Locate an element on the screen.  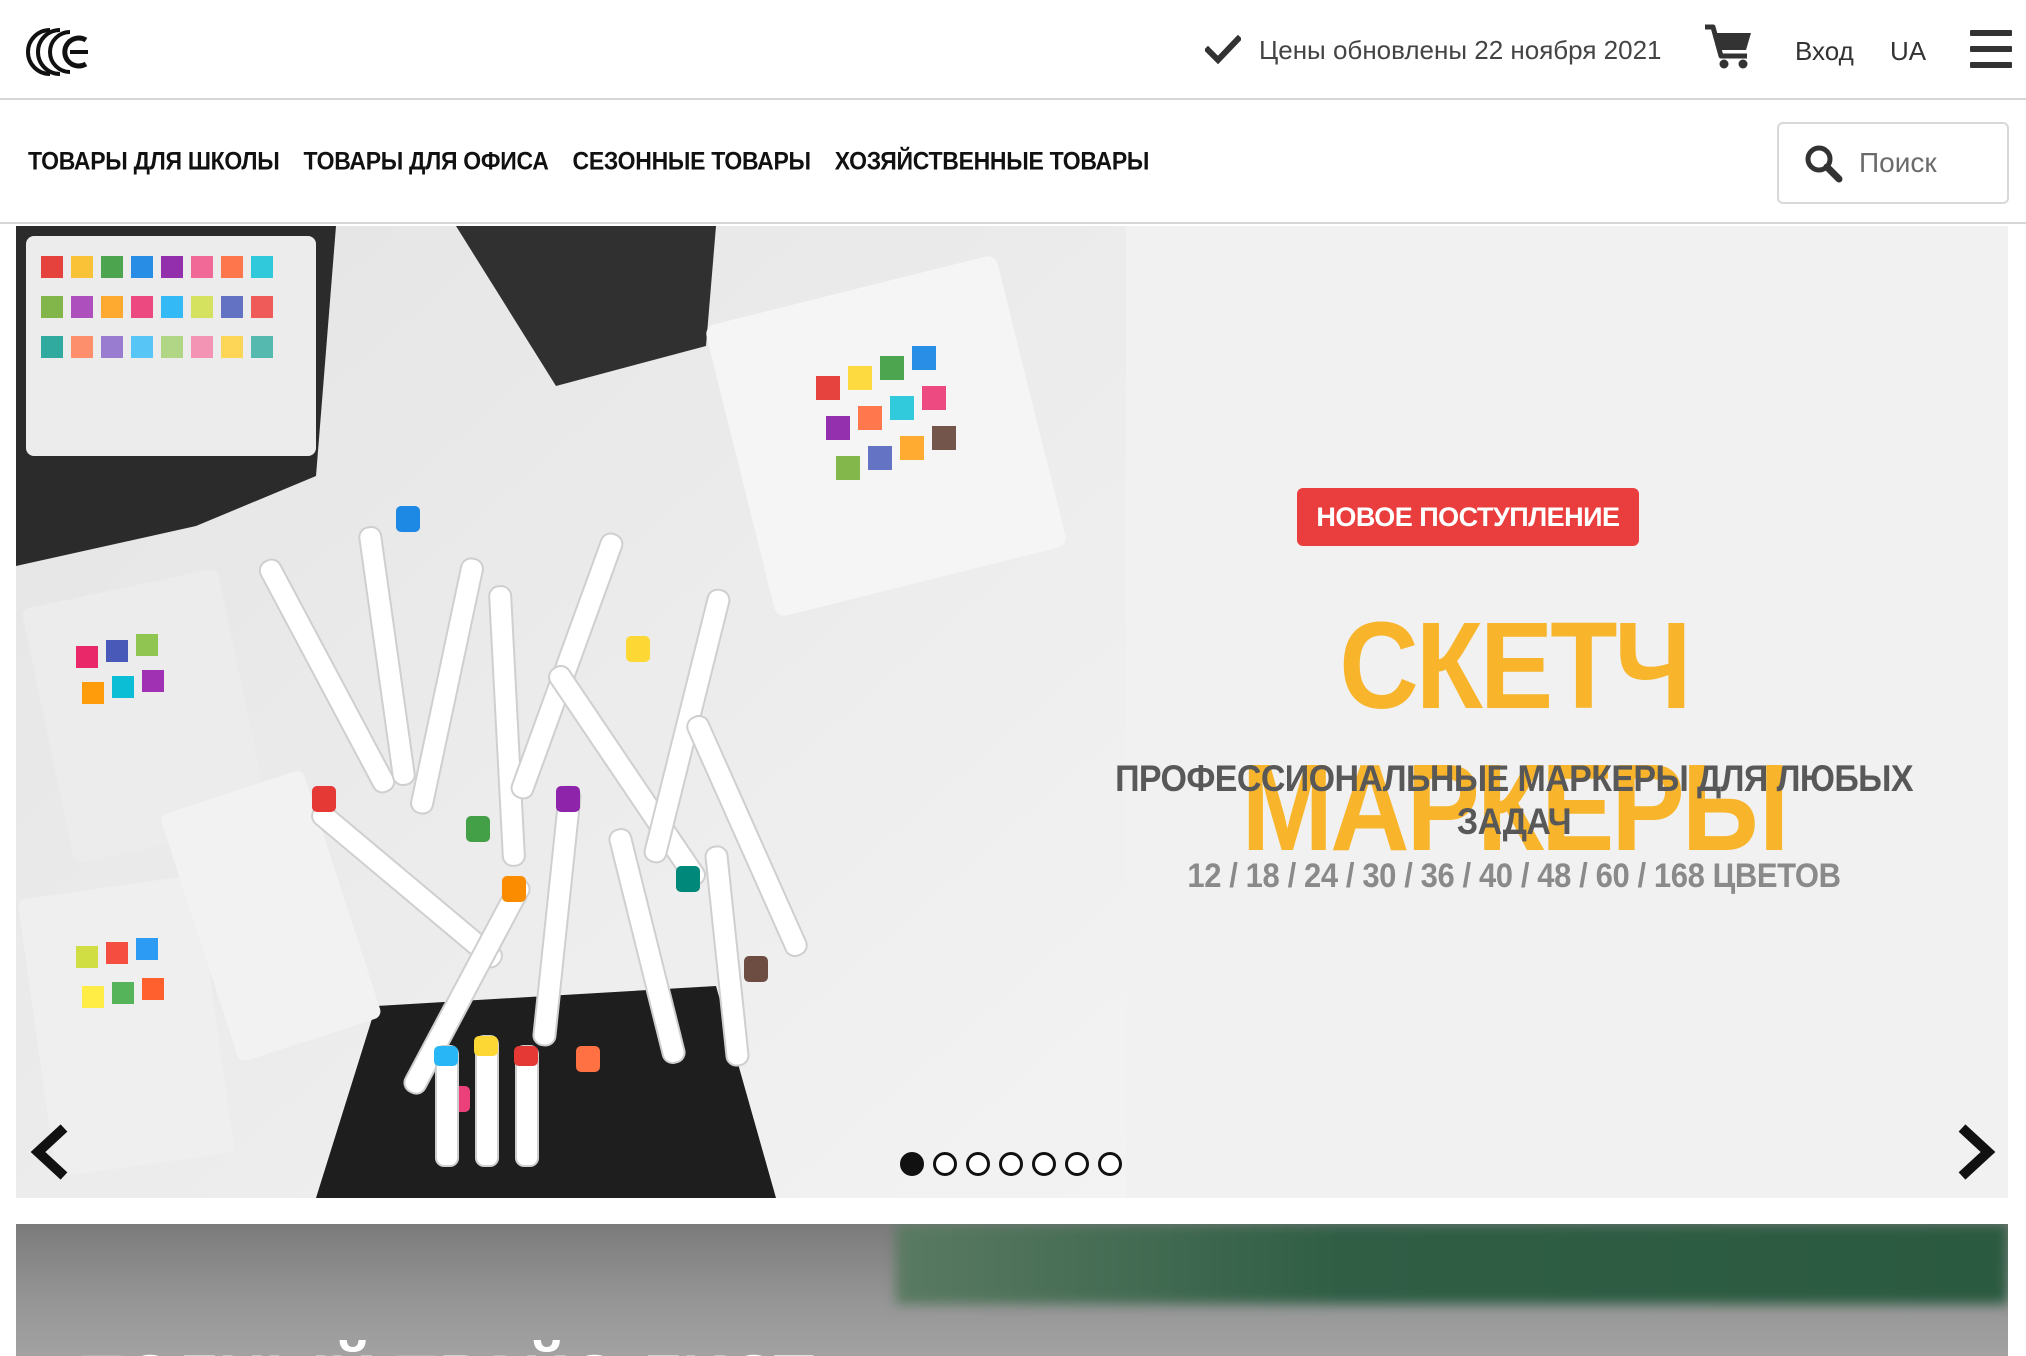
cart-icon is located at coordinates (1729, 47).